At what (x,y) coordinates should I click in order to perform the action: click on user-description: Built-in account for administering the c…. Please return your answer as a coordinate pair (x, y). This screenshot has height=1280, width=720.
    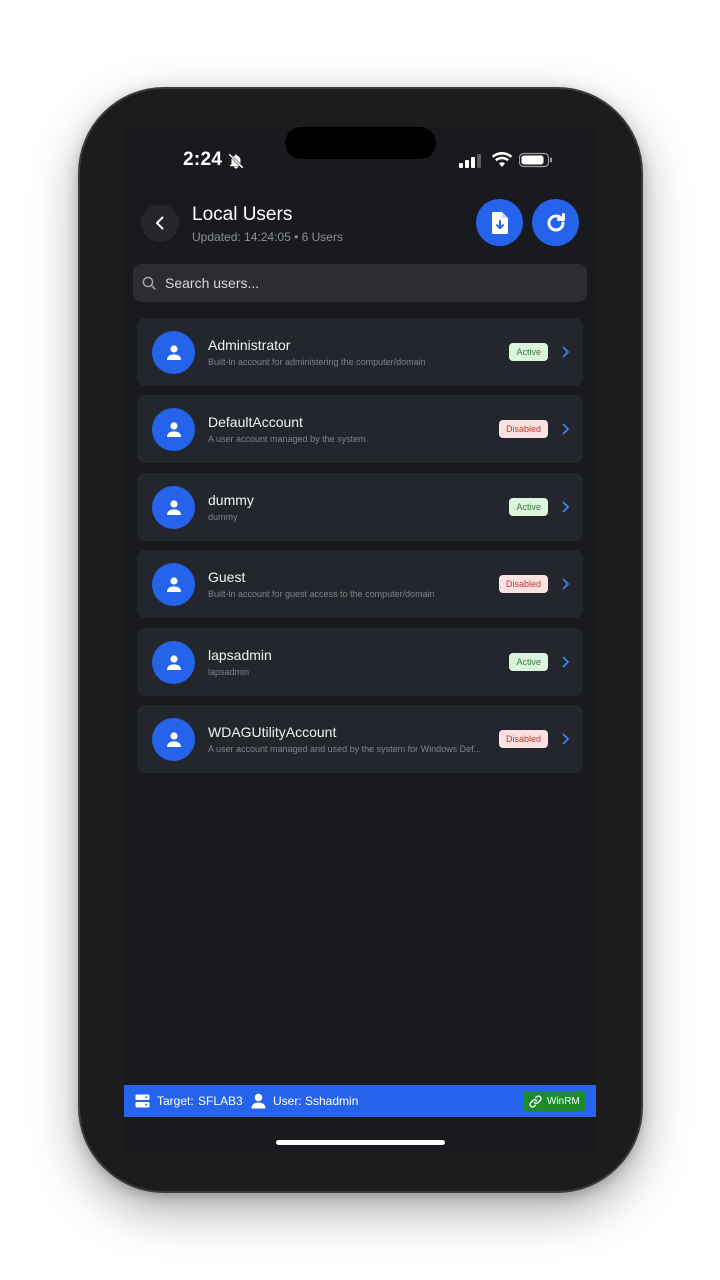
    Looking at the image, I should click on (317, 362).